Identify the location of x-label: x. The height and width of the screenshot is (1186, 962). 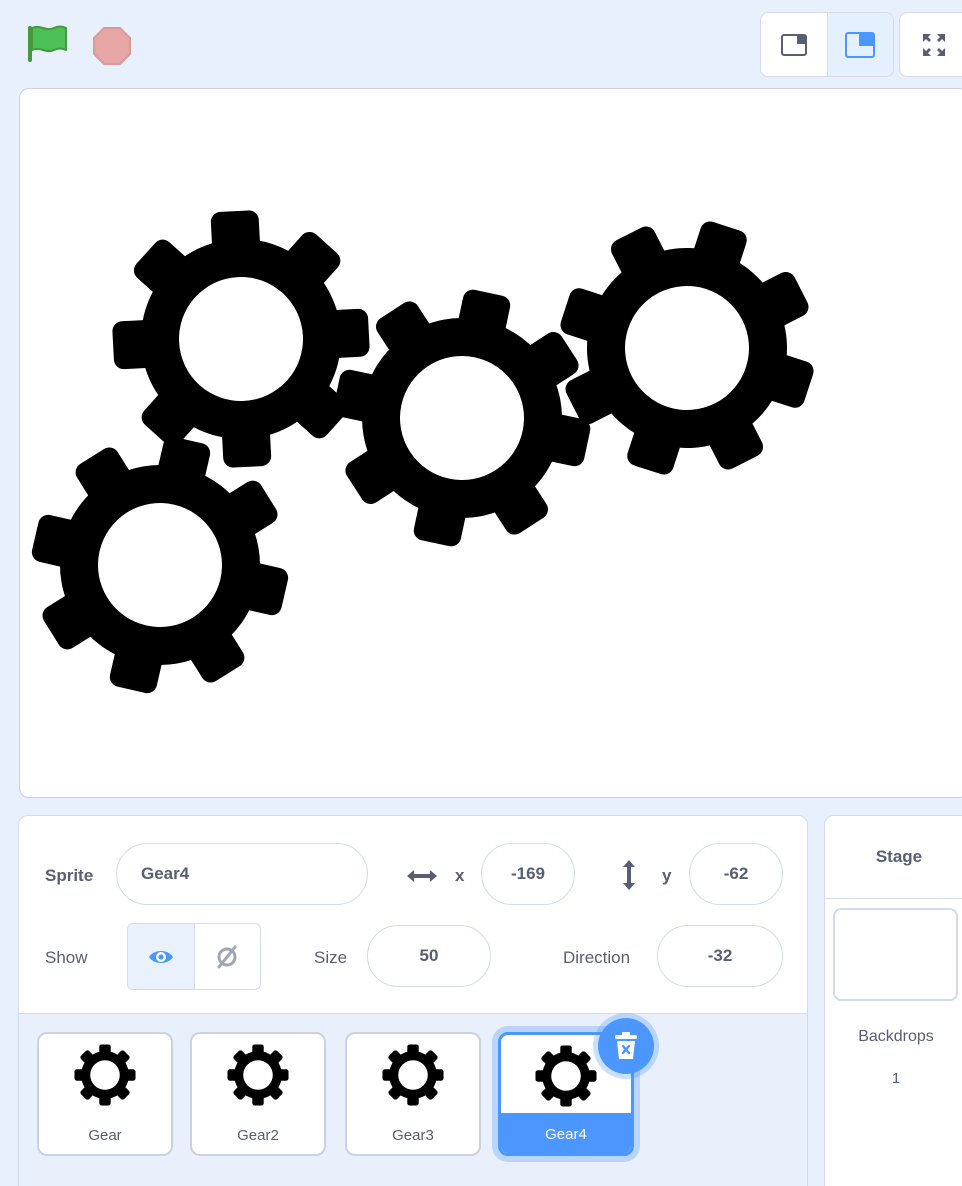
(460, 875).